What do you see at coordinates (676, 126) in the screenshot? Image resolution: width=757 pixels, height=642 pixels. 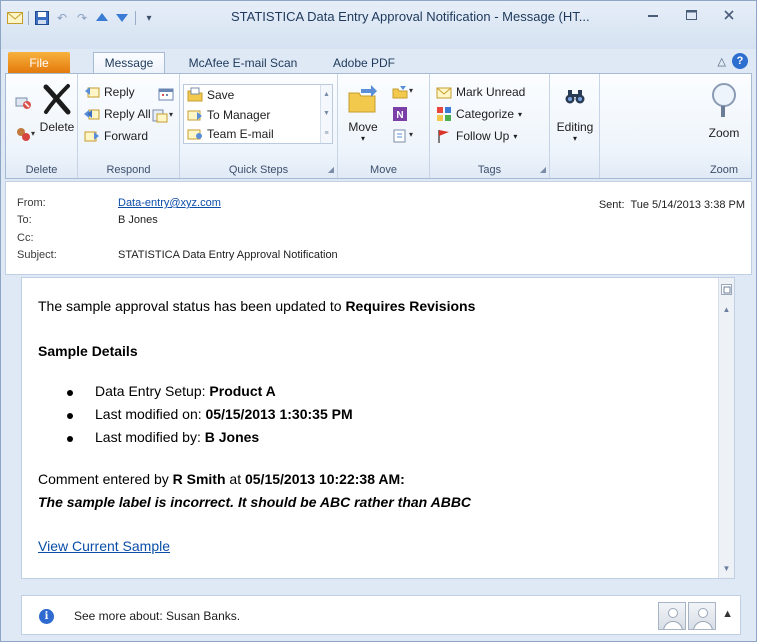 I see `group-zoom: Zoom Zoom` at bounding box center [676, 126].